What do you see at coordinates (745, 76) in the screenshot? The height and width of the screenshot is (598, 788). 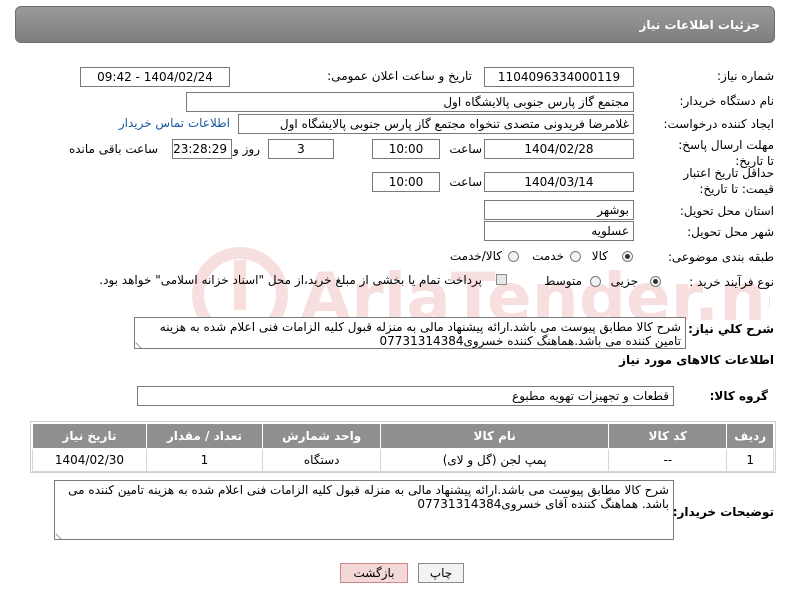 I see `need-number-label: شماره نیاز:` at bounding box center [745, 76].